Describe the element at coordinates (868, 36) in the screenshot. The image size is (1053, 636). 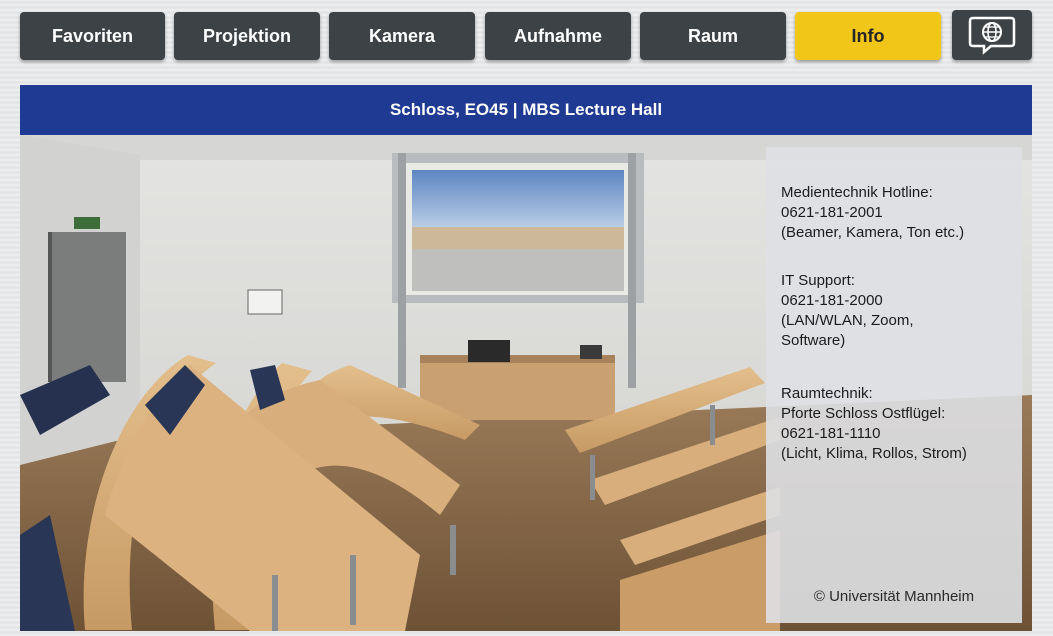
I see `tab-info: Info` at that location.